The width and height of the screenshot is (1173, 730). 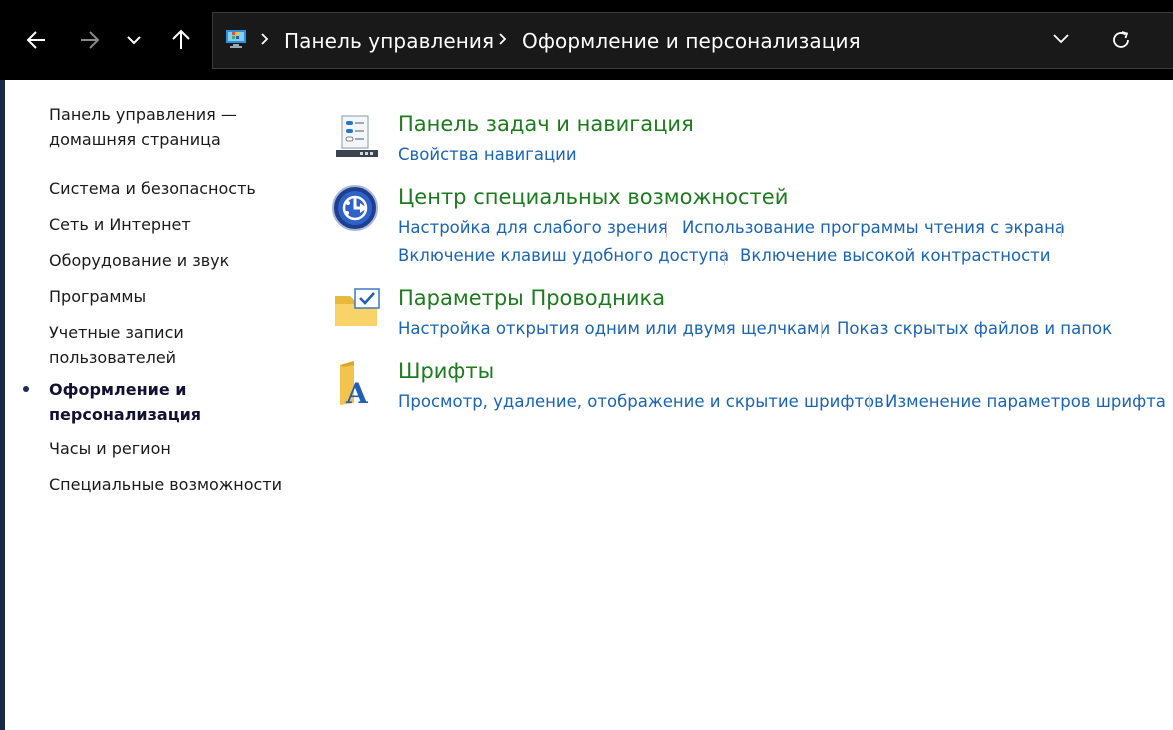 I want to click on link-font-settings: Изменение параметров шрифта, so click(x=1025, y=401).